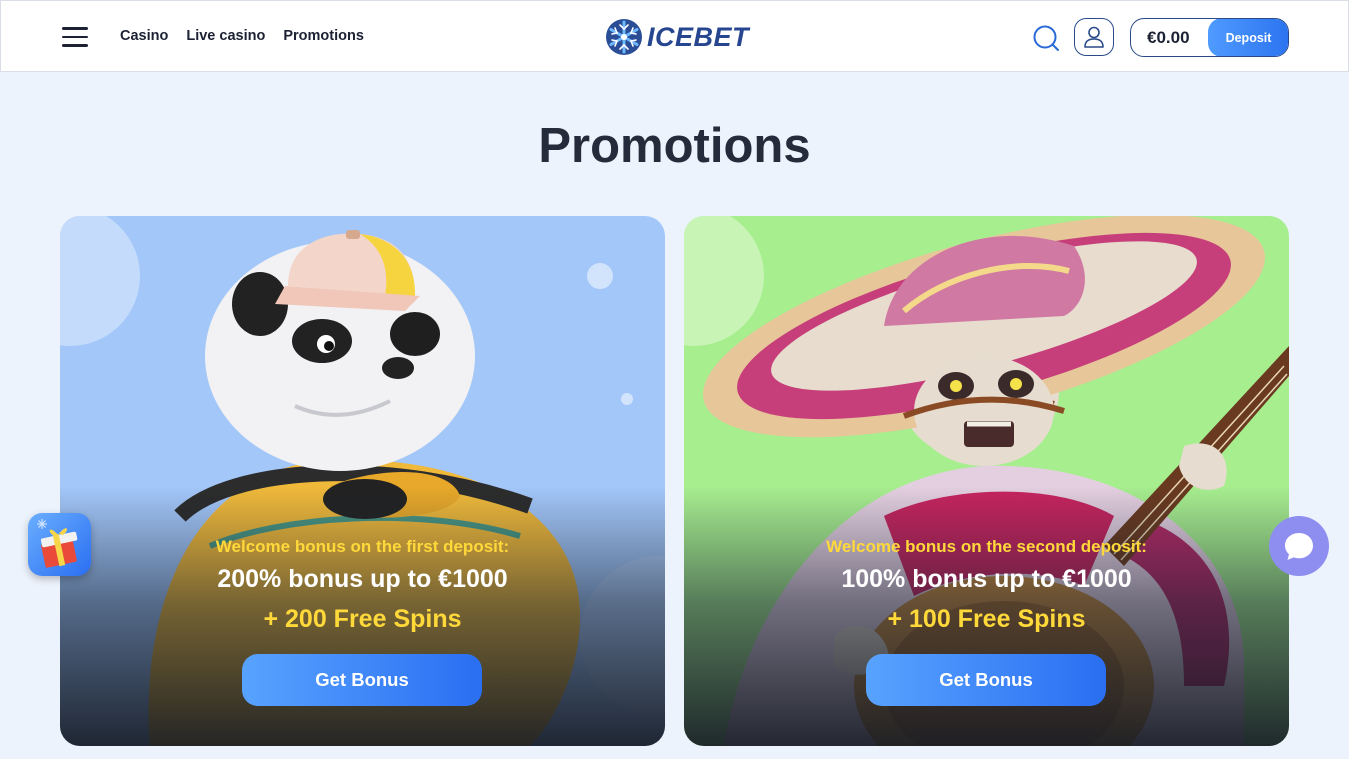 Image resolution: width=1349 pixels, height=759 pixels. I want to click on gift-icon, so click(57, 543).